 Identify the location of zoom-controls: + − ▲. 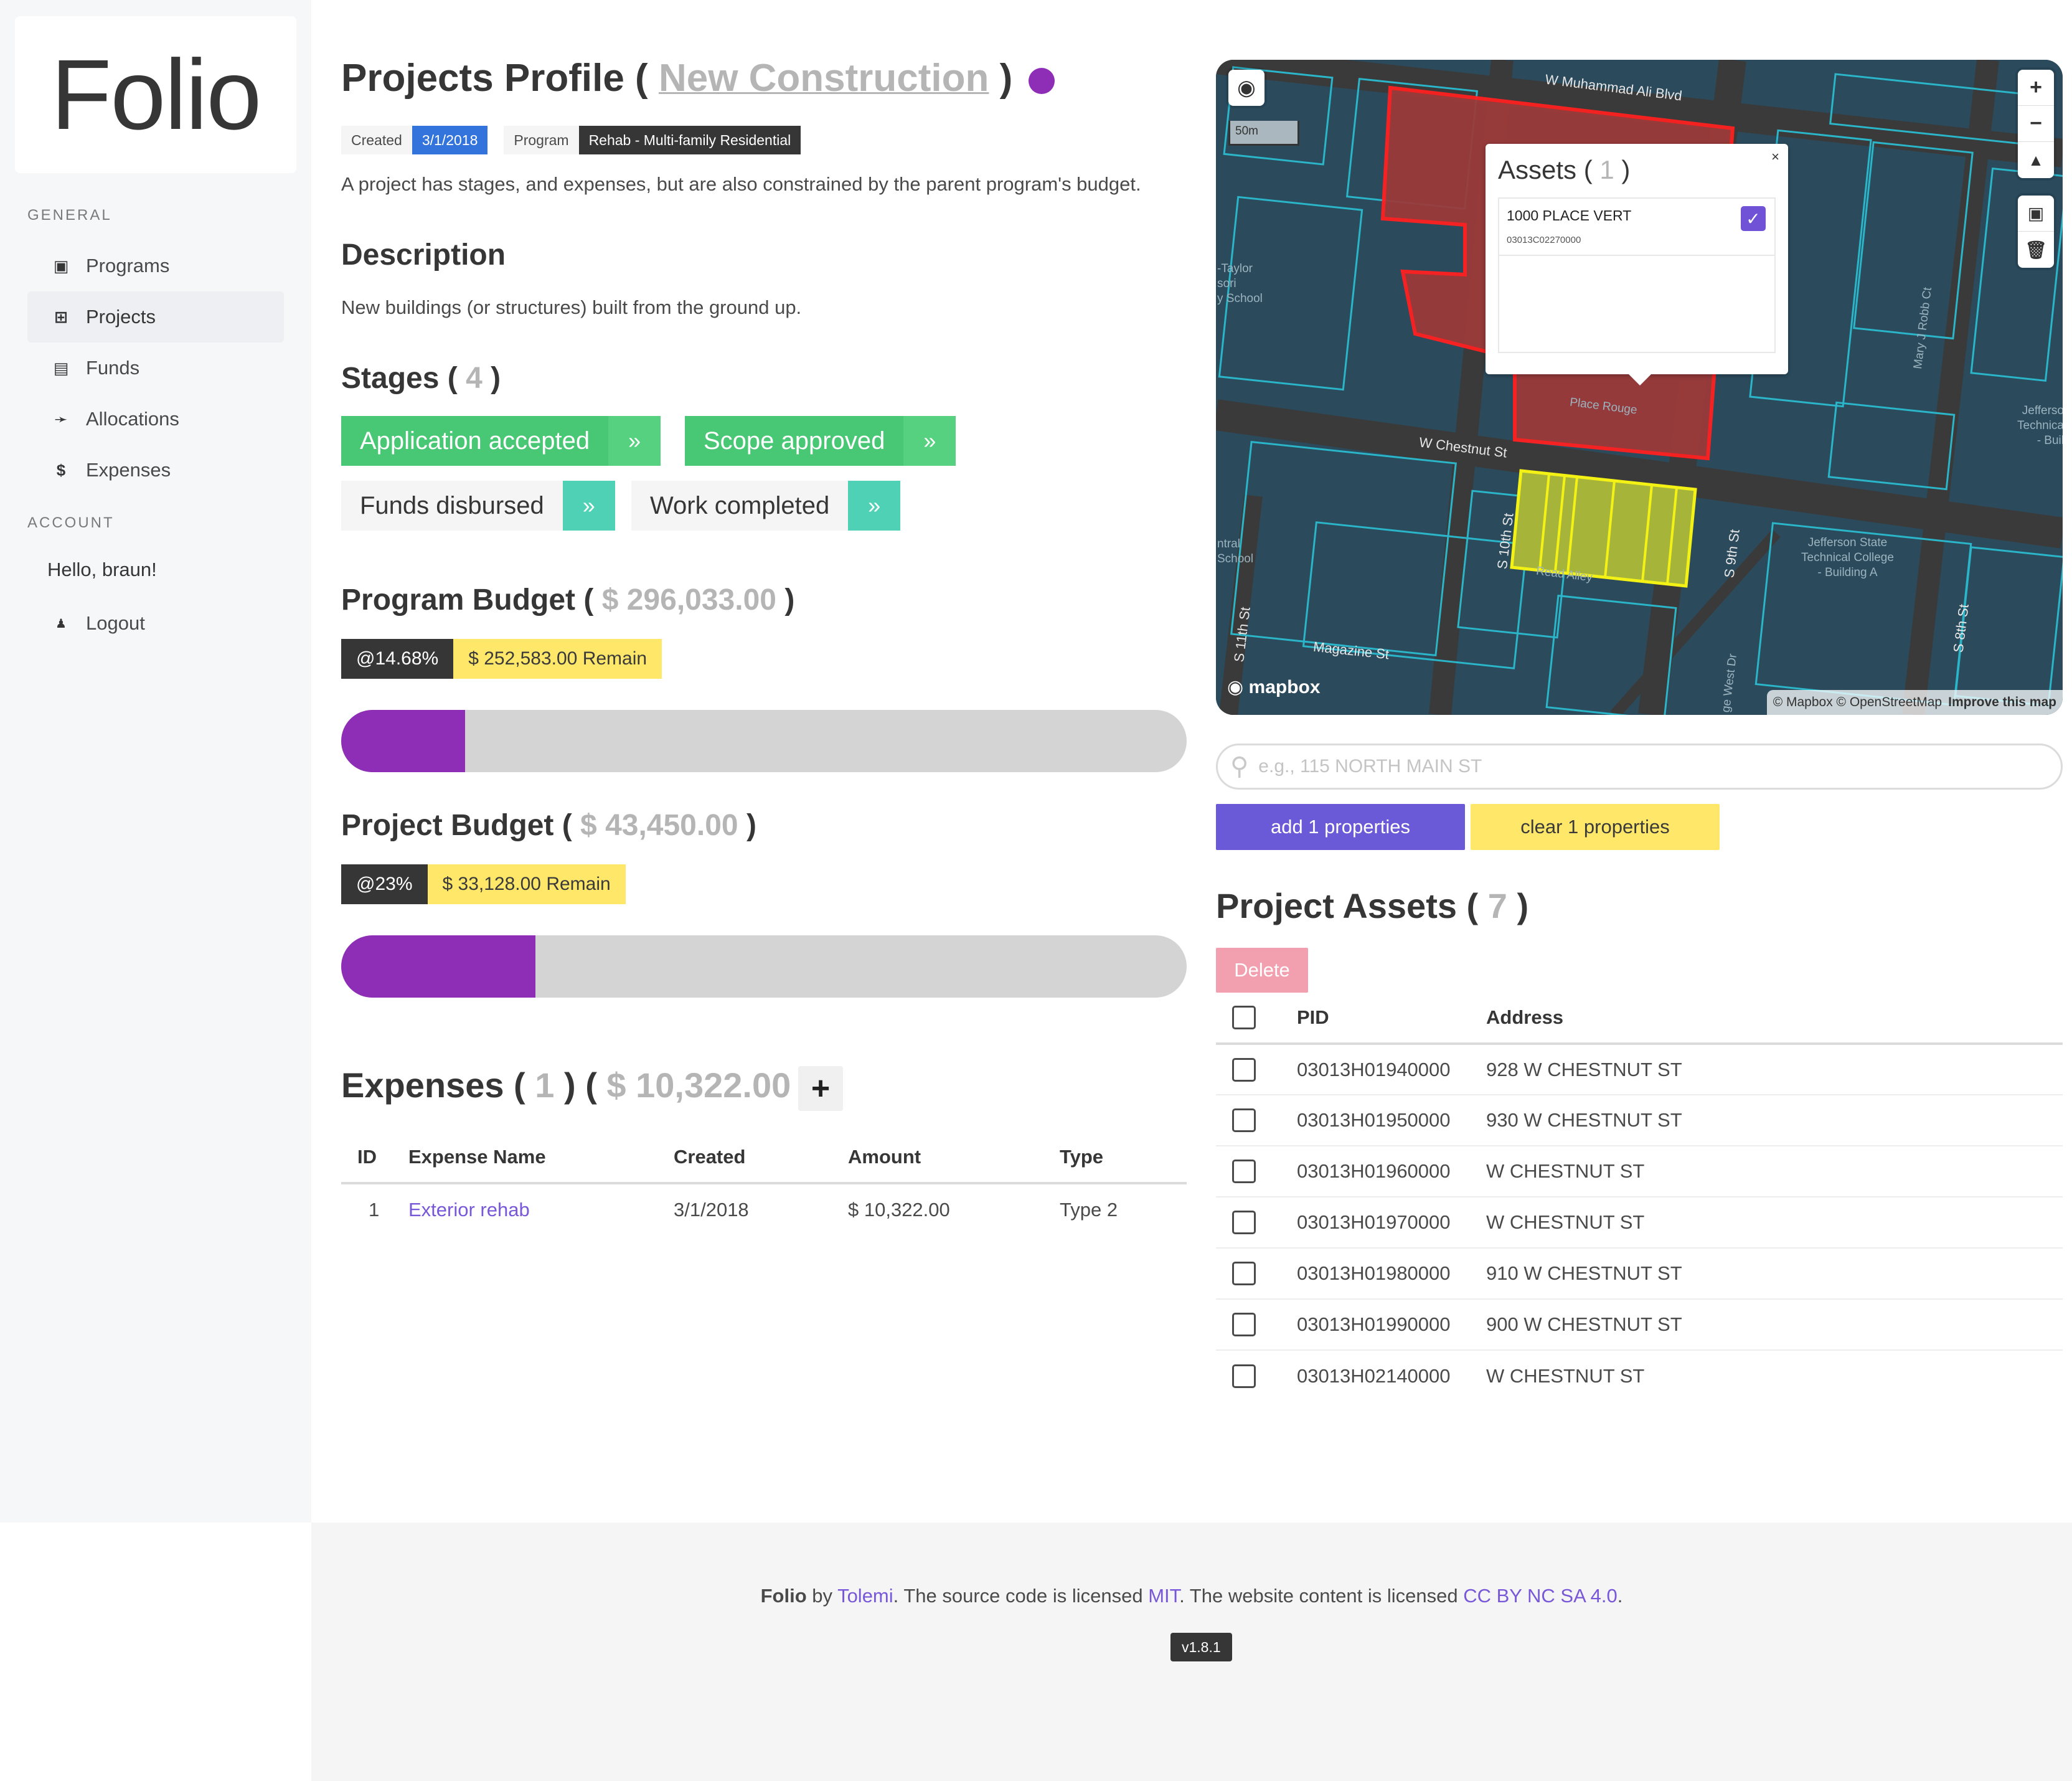
(2036, 124).